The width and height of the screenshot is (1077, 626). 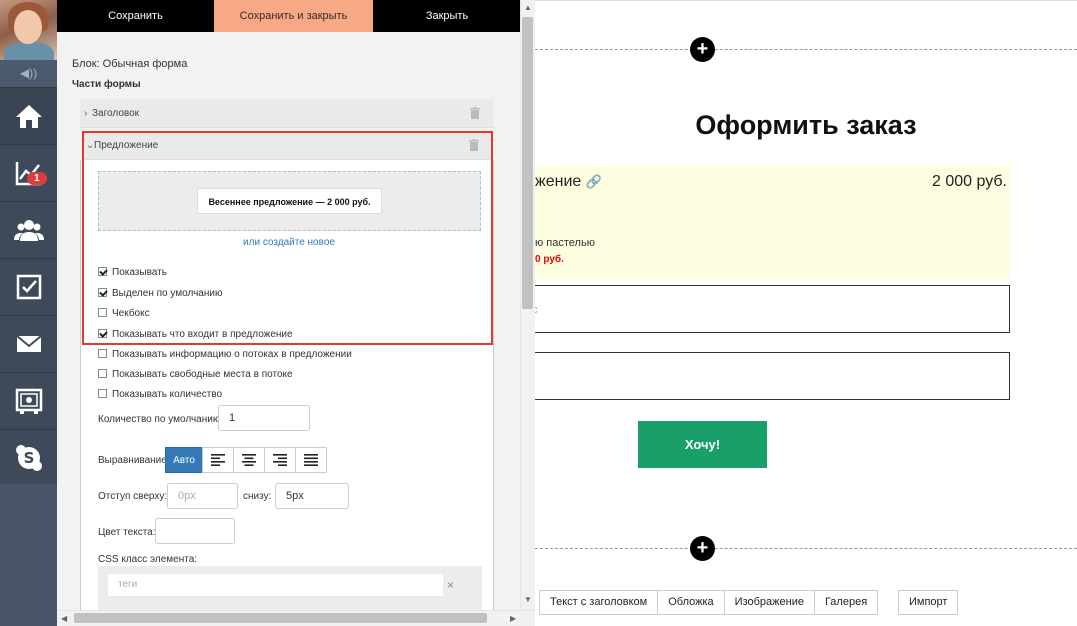 What do you see at coordinates (218, 460) in the screenshot?
I see `align-left-icon` at bounding box center [218, 460].